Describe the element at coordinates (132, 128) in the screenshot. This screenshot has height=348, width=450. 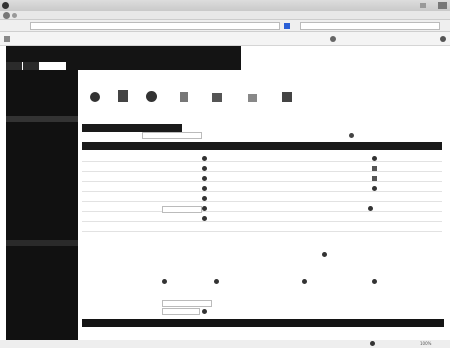
I see `panel-title-bar` at that location.